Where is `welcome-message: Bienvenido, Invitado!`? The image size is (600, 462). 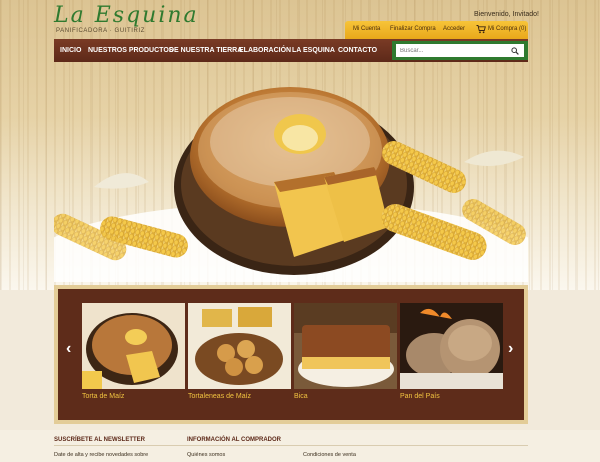
welcome-message: Bienvenido, Invitado! is located at coordinates (506, 14).